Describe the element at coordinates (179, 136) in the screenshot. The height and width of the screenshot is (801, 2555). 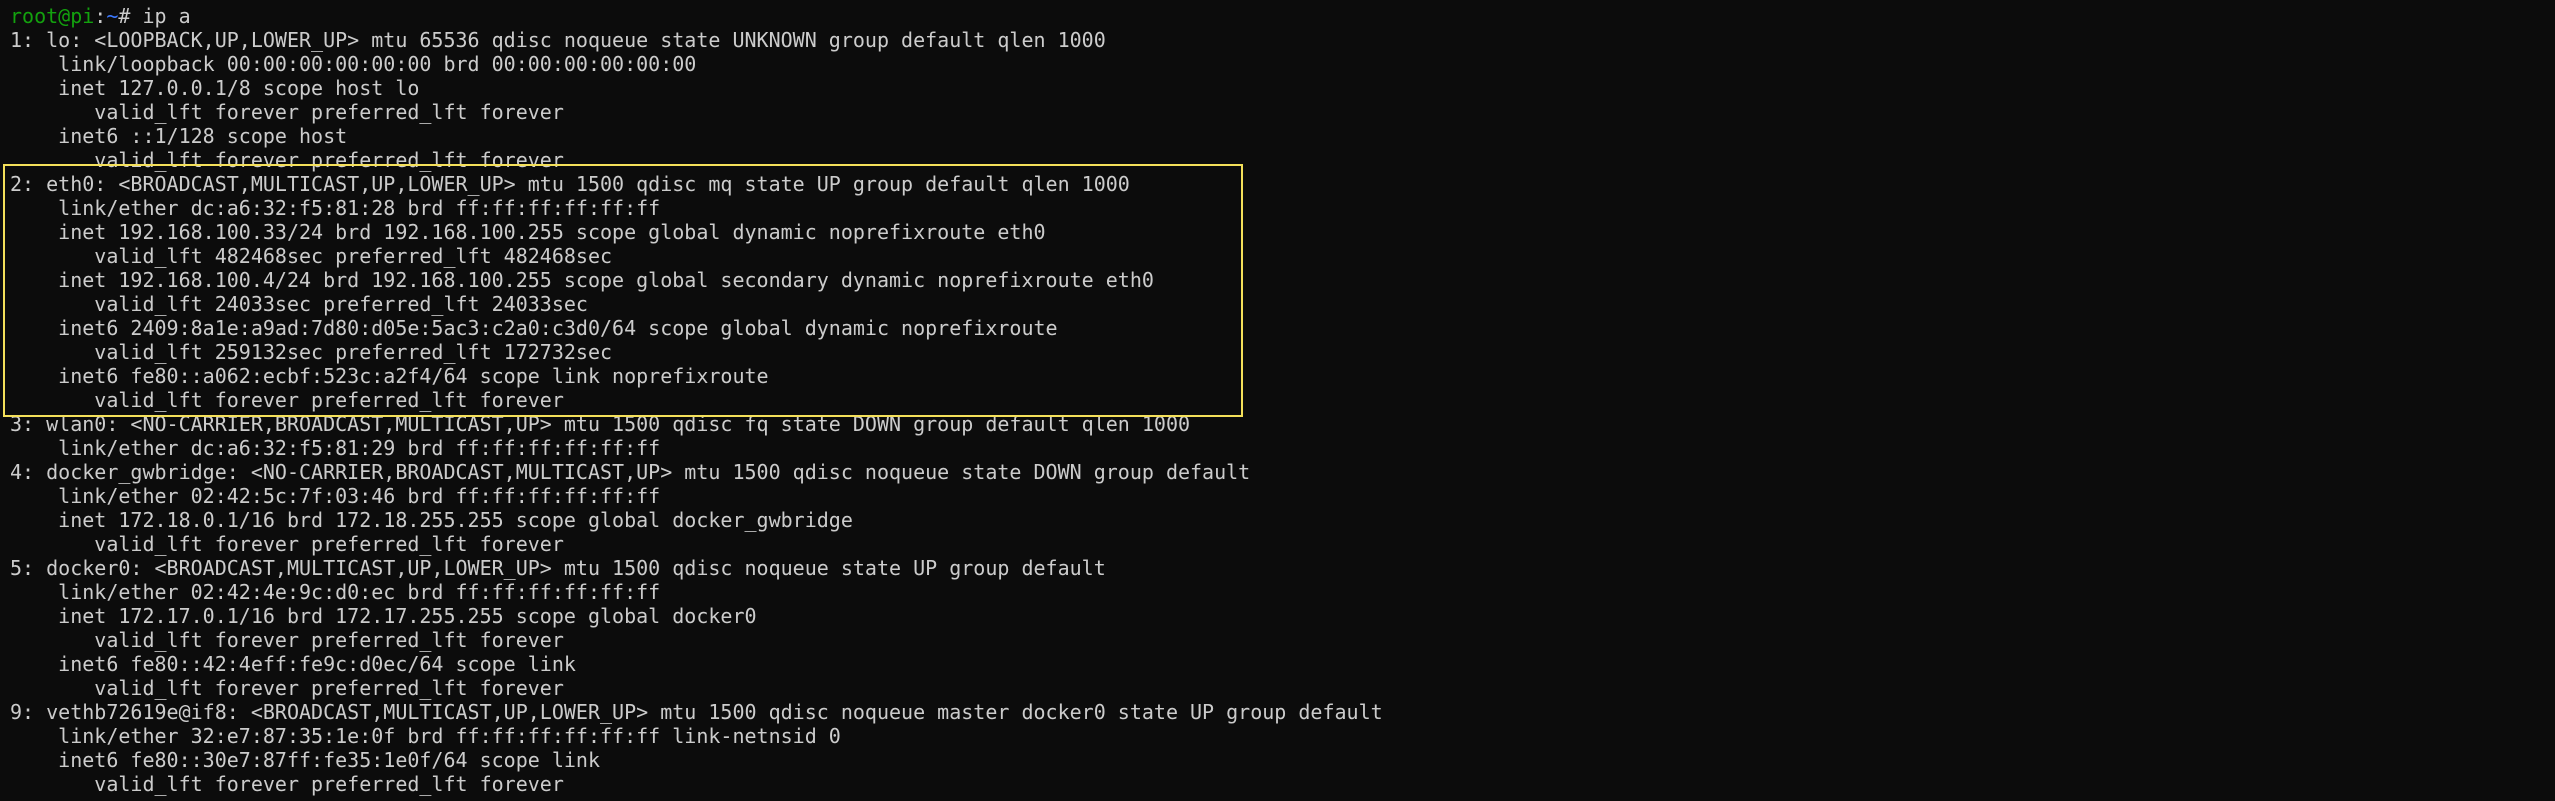
I see `output-line: inet6 ::1/128 scope host` at that location.